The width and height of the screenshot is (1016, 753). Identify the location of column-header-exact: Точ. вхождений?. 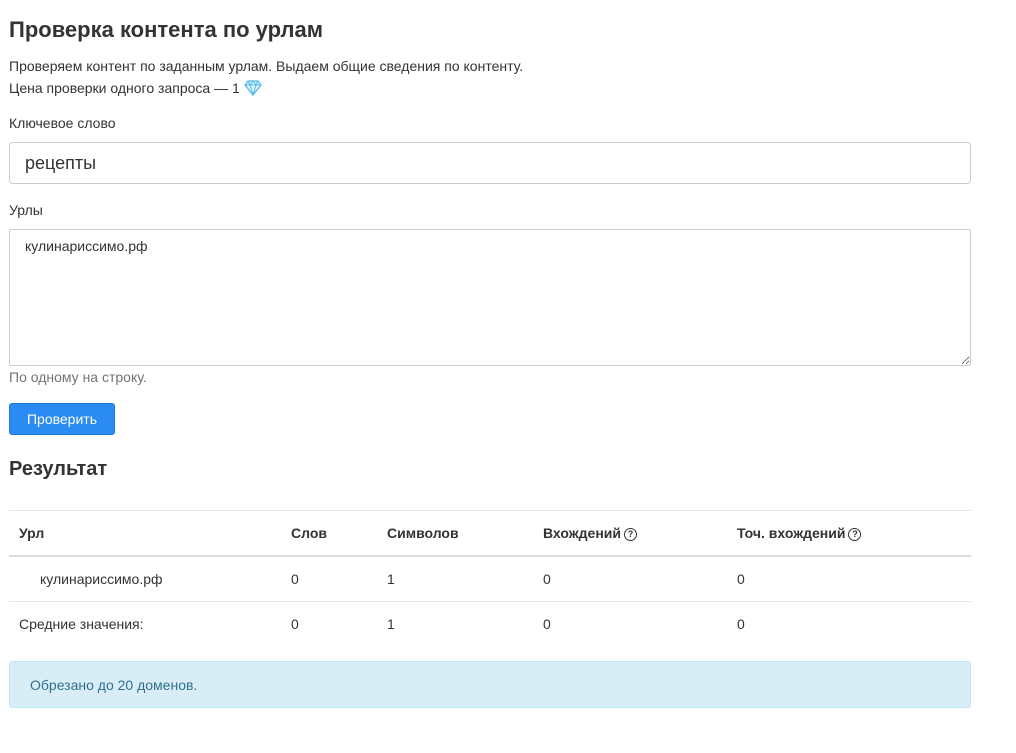
(849, 533).